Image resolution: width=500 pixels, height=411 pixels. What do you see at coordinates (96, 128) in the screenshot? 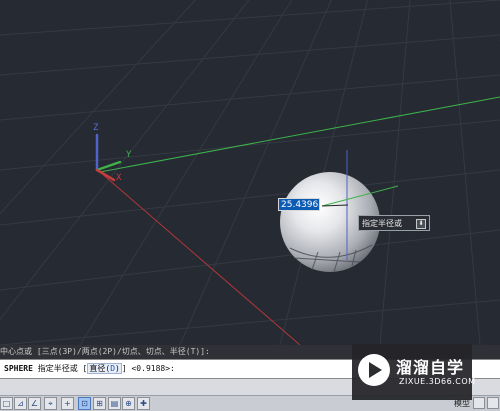
I see `ucs-z-label: Z` at bounding box center [96, 128].